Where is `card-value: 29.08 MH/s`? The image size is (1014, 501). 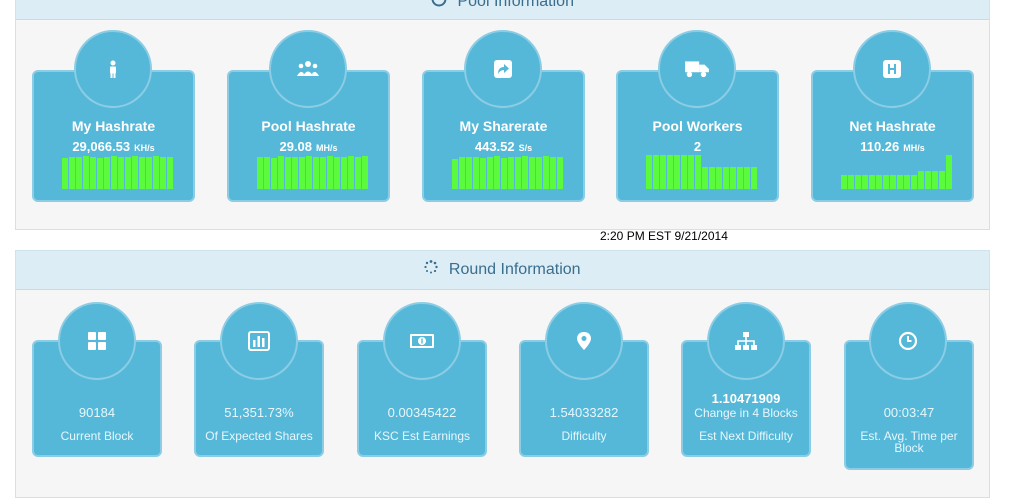 card-value: 29.08 MH/s is located at coordinates (308, 146).